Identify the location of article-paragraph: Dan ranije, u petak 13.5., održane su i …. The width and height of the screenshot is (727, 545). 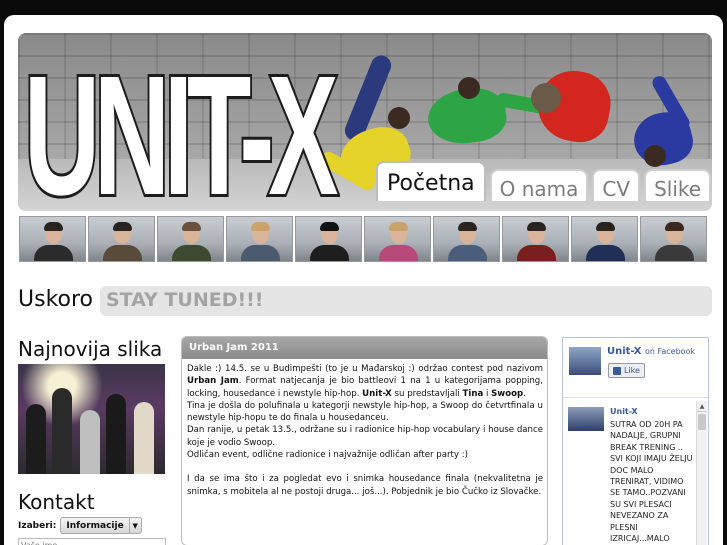
(365, 436).